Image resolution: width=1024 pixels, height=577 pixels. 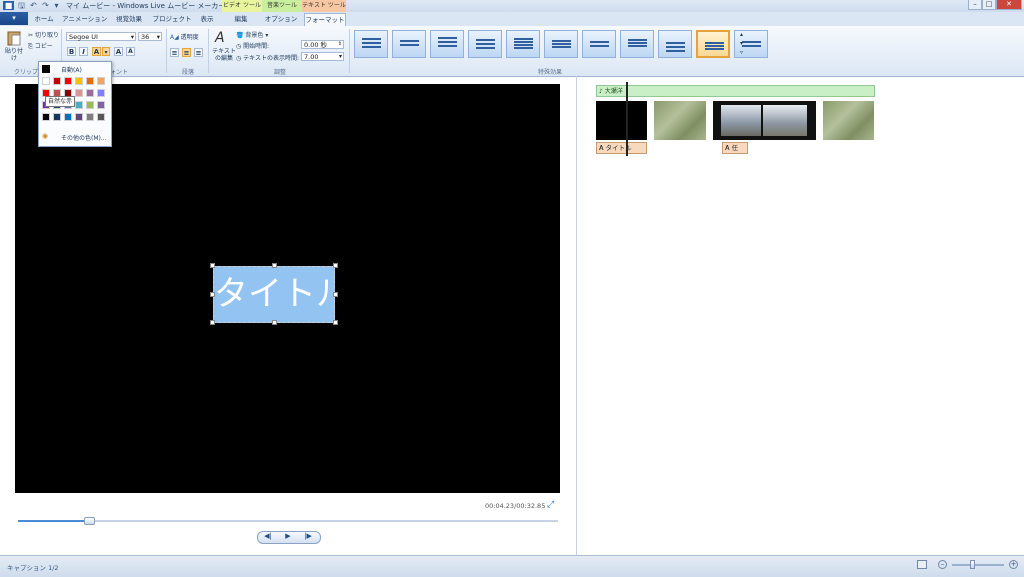 I want to click on tab-edit: 編集, so click(x=241, y=19).